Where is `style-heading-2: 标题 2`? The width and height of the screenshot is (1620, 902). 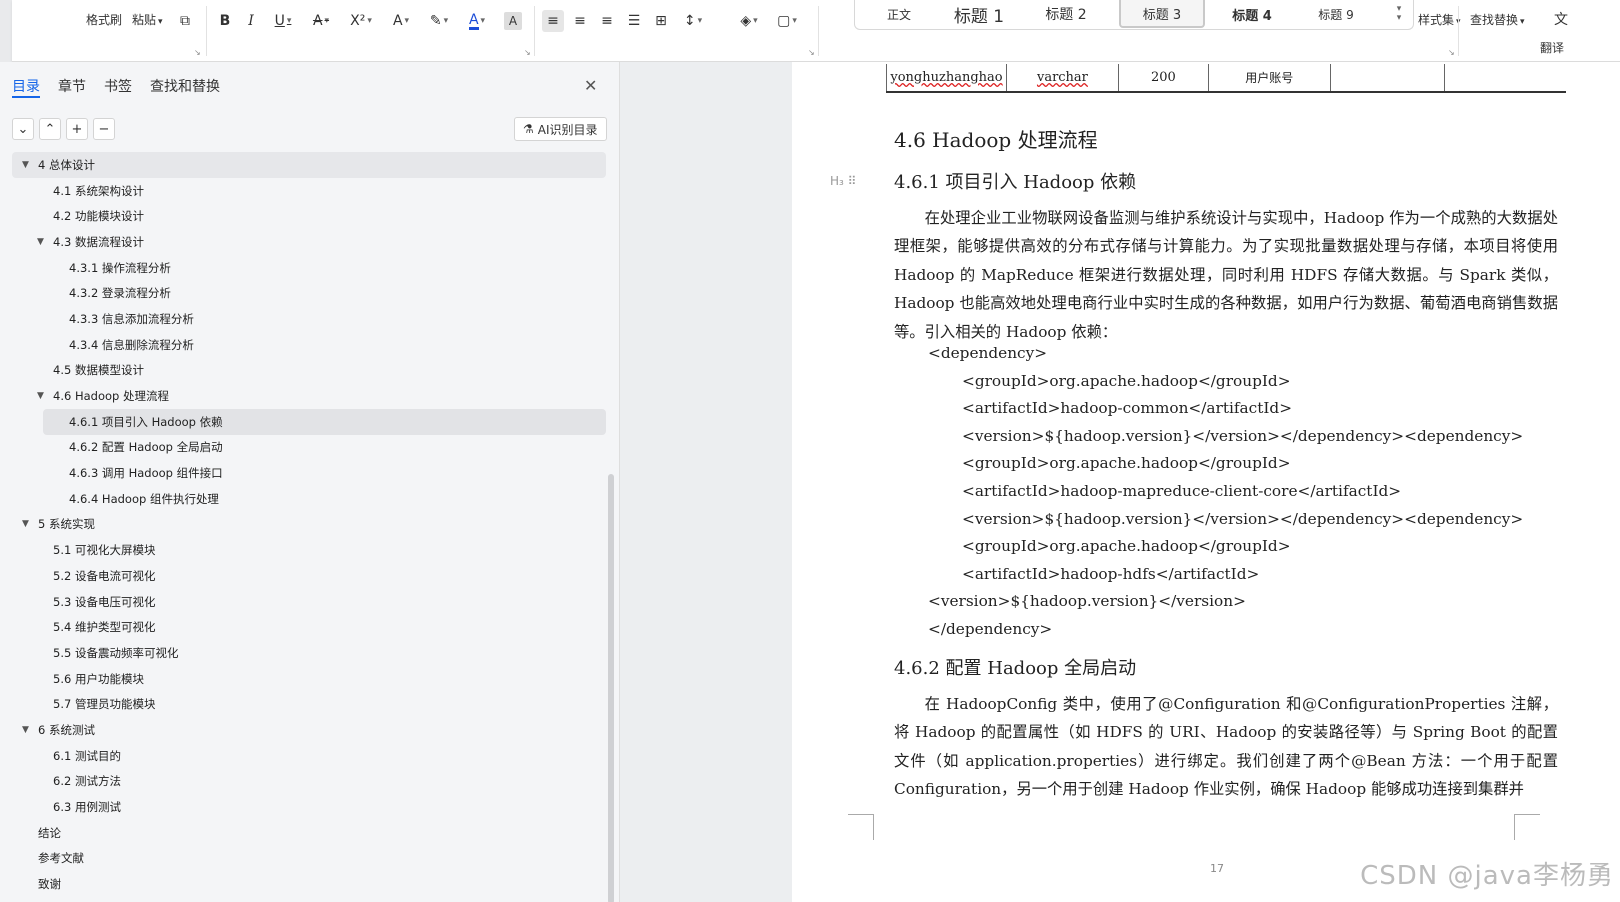
style-heading-2: 标题 2 is located at coordinates (1066, 14).